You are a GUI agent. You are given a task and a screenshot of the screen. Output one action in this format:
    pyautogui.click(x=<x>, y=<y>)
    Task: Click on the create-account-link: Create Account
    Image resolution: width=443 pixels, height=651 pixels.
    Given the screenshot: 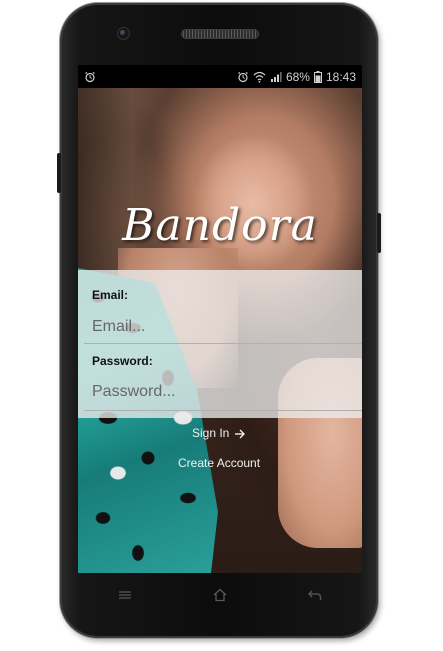 What is the action you would take?
    pyautogui.click(x=219, y=463)
    